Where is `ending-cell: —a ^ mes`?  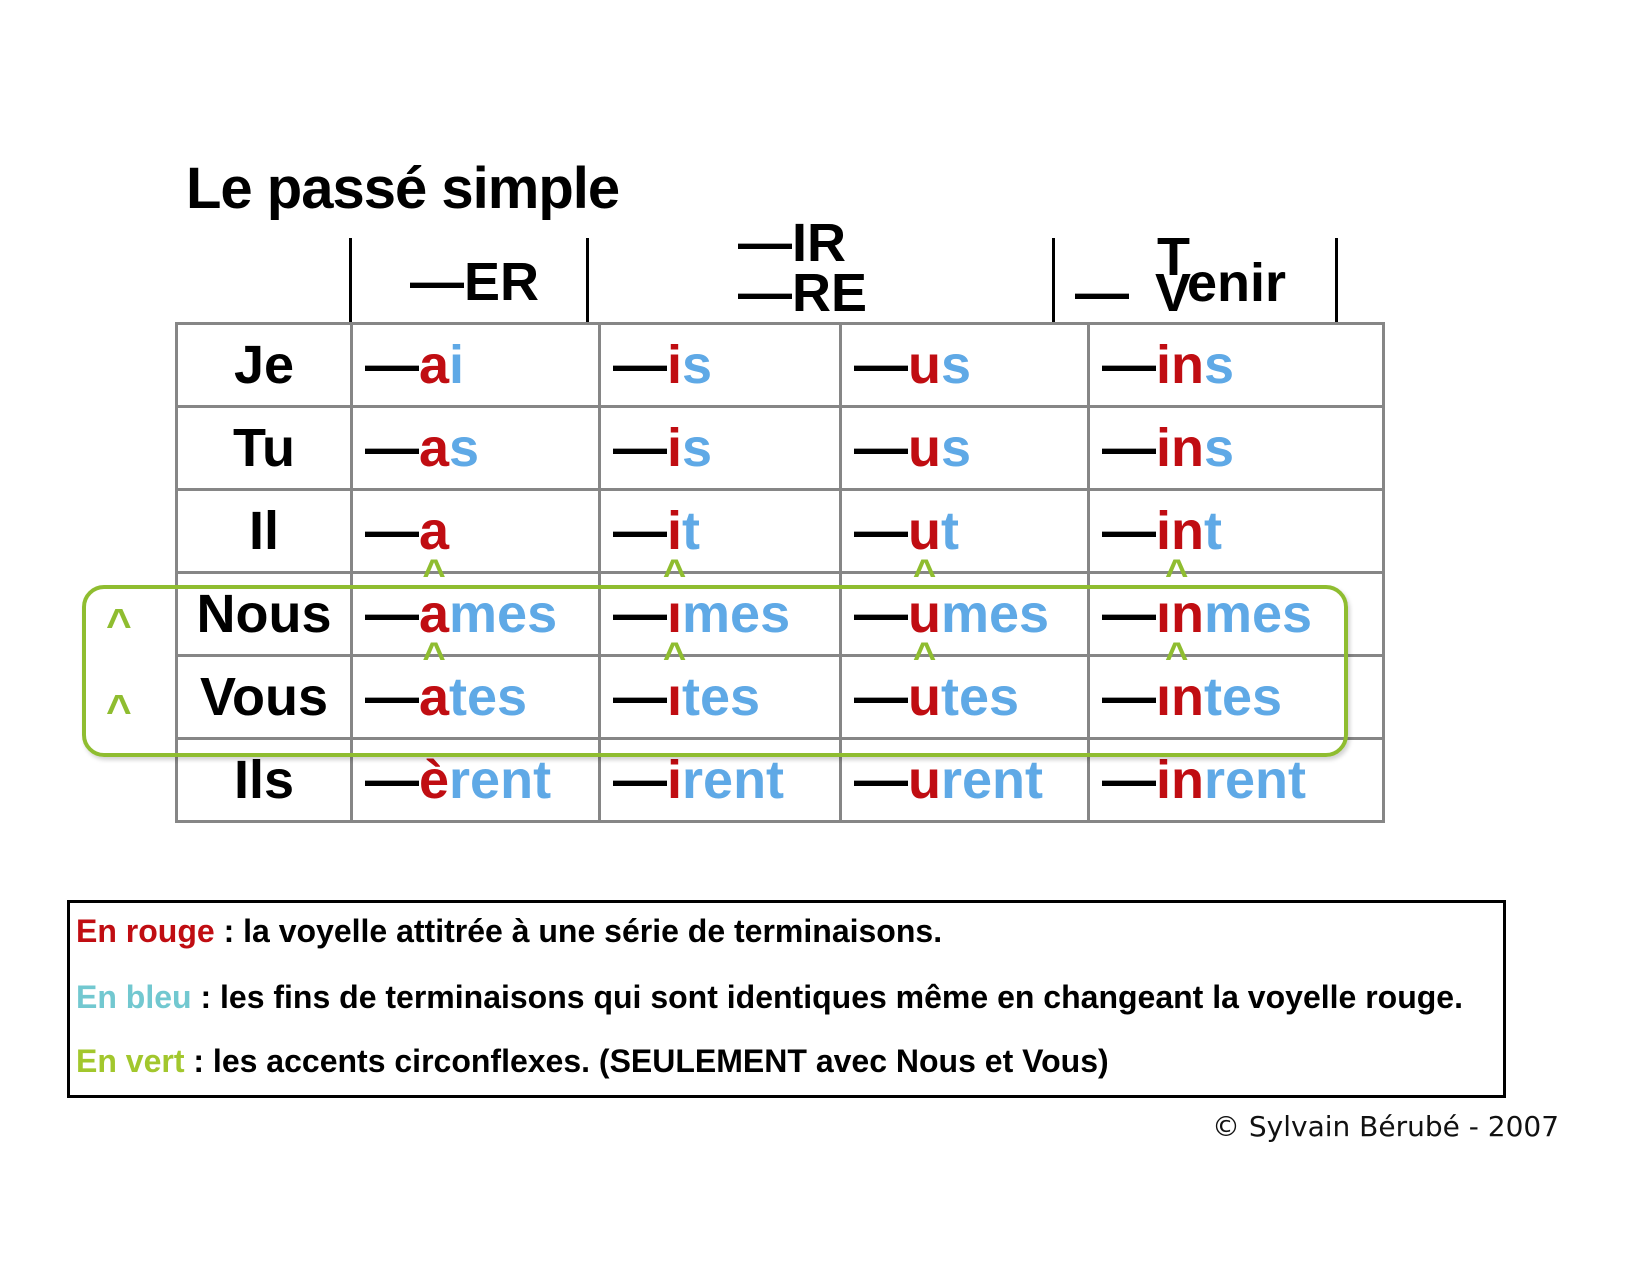 ending-cell: —a ^ mes is located at coordinates (475, 605).